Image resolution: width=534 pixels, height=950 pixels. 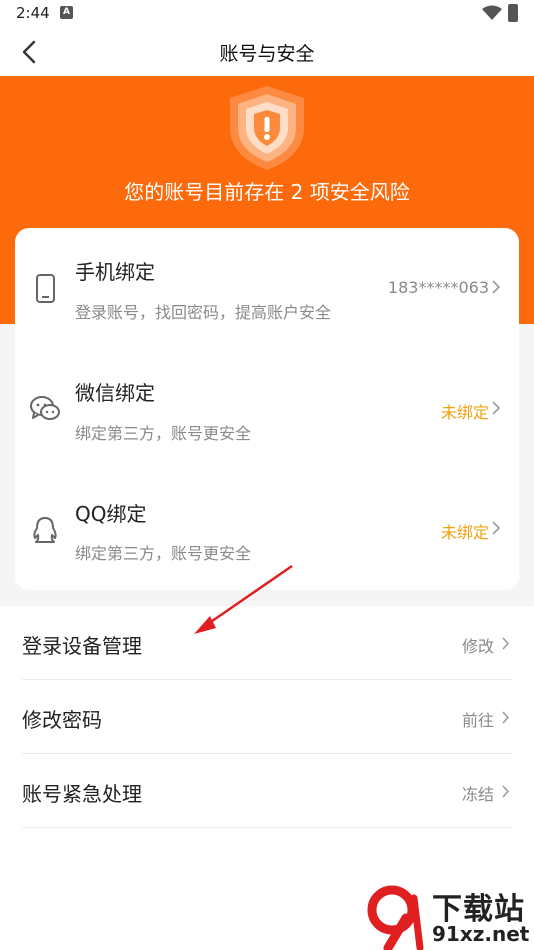 What do you see at coordinates (62, 720) in the screenshot?
I see `list-label: 修改密码` at bounding box center [62, 720].